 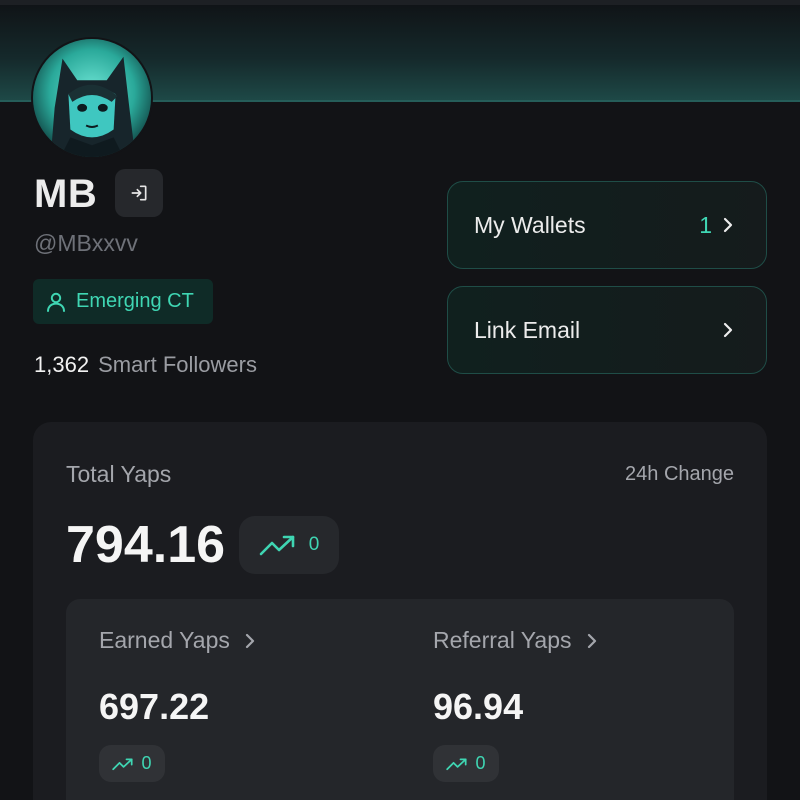 I want to click on referral-yaps-label: Referral Yaps, so click(x=502, y=640).